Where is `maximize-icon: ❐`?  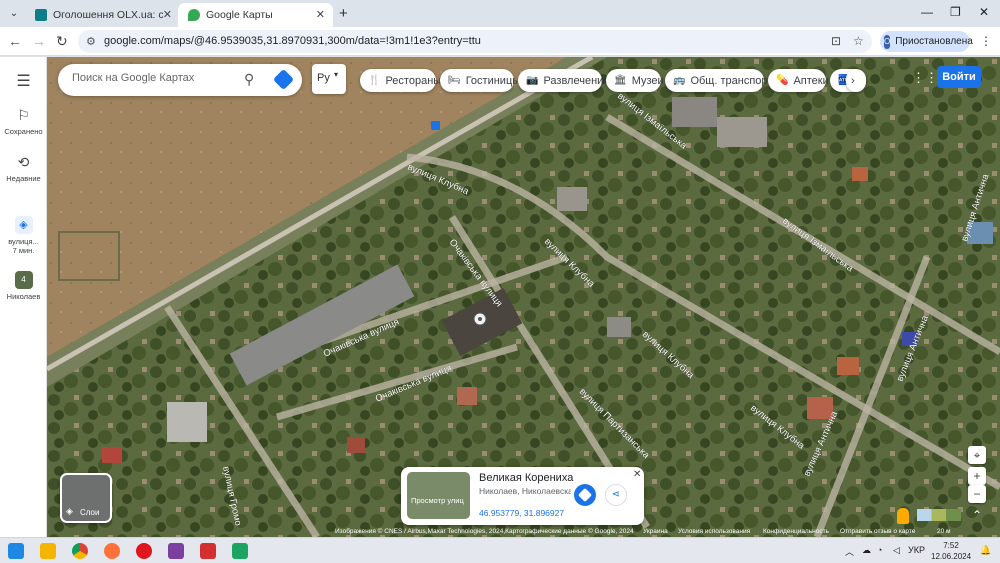 maximize-icon: ❐ is located at coordinates (955, 12).